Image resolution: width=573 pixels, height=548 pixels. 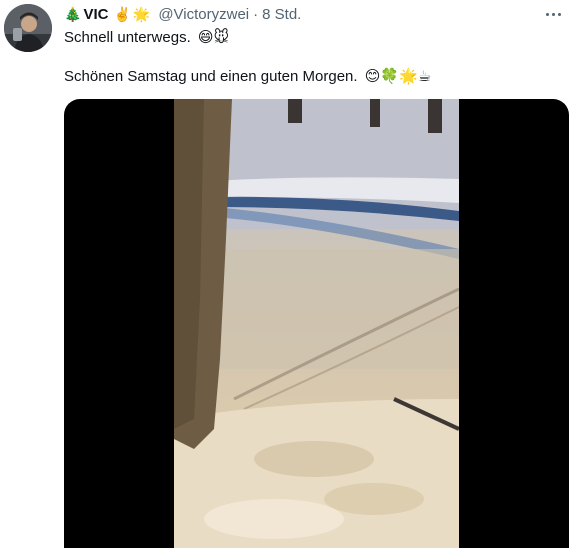 I want to click on star-icon: 🌟, so click(x=141, y=15).